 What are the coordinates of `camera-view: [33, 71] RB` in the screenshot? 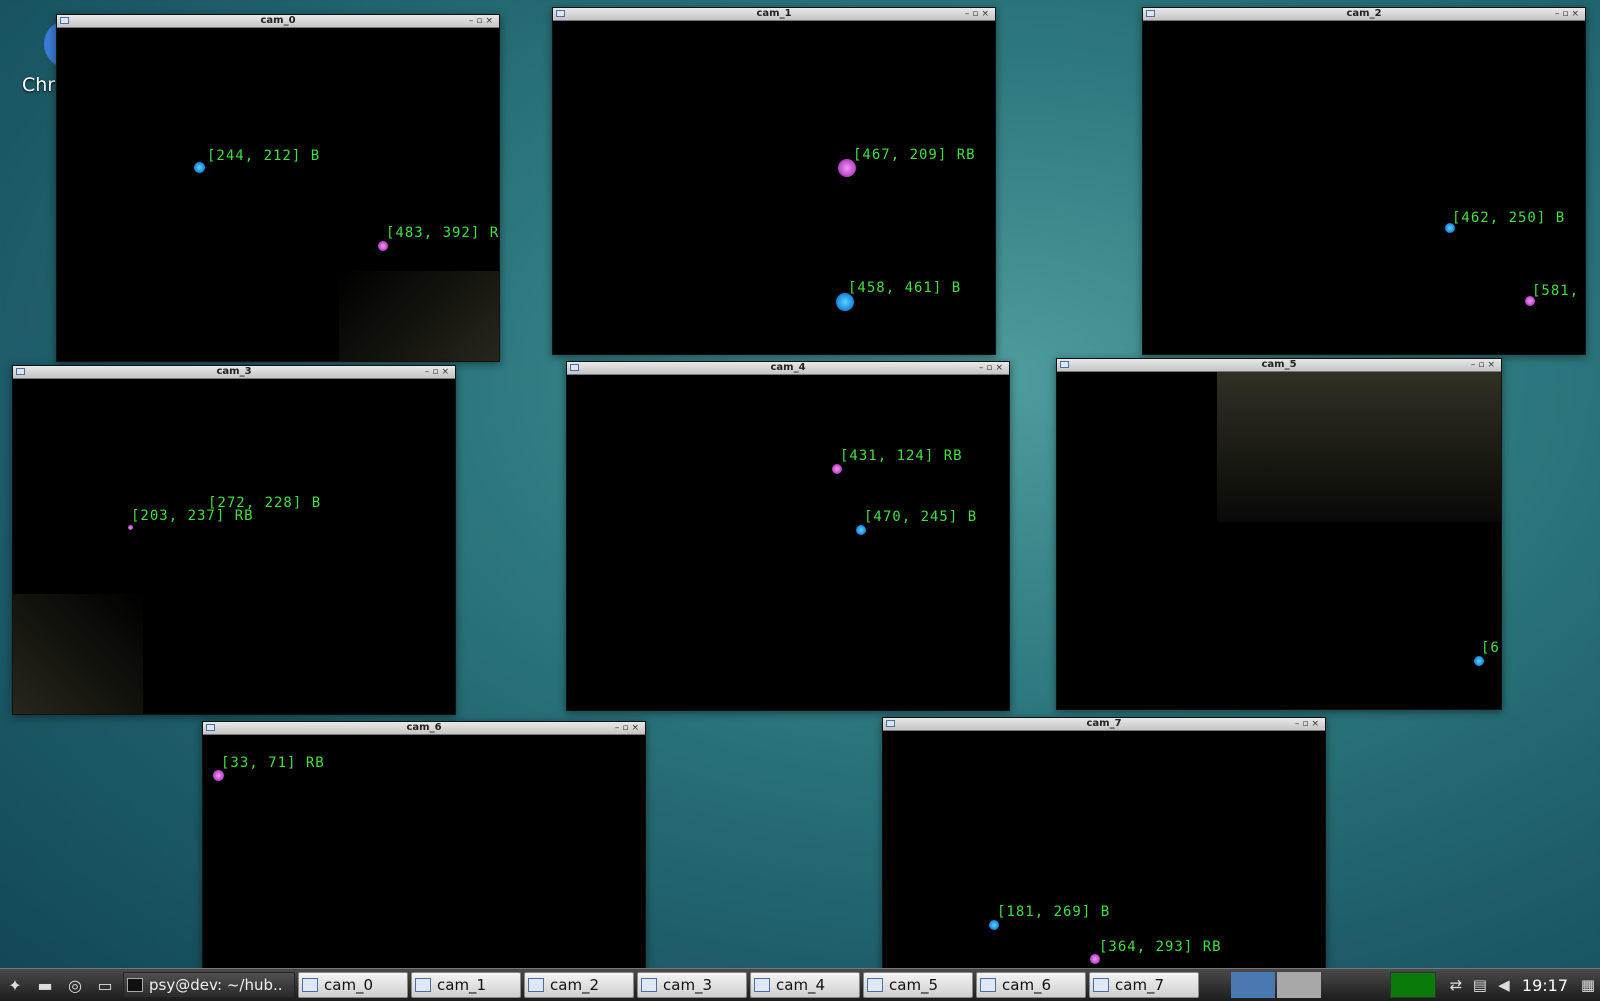 It's located at (424, 851).